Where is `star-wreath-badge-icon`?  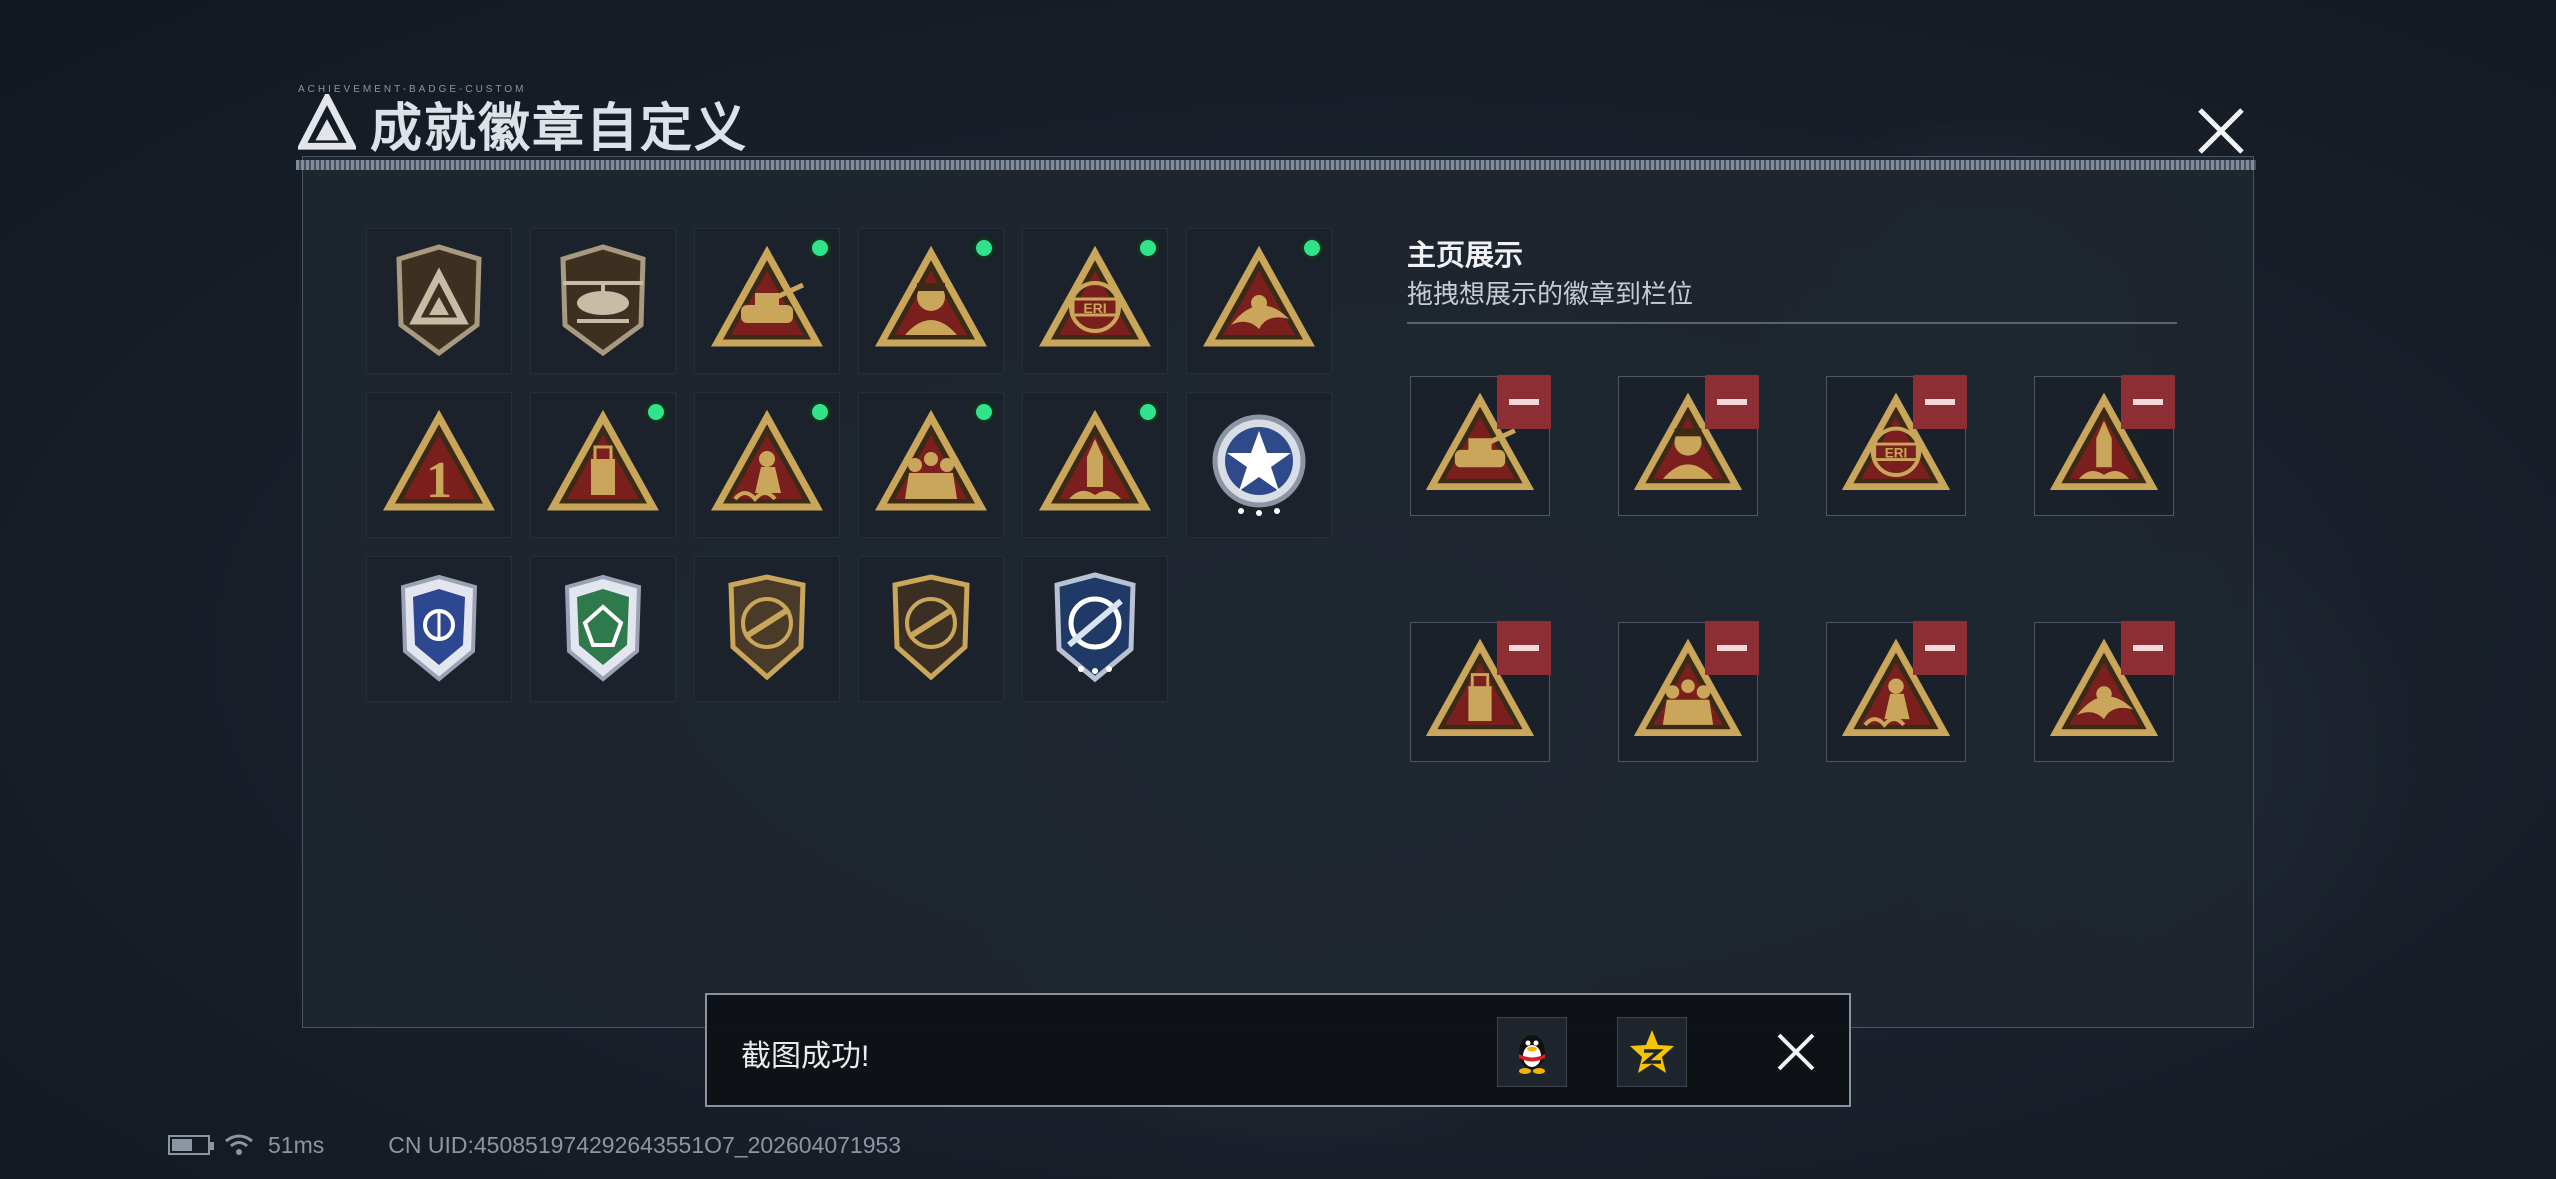 star-wreath-badge-icon is located at coordinates (1259, 465).